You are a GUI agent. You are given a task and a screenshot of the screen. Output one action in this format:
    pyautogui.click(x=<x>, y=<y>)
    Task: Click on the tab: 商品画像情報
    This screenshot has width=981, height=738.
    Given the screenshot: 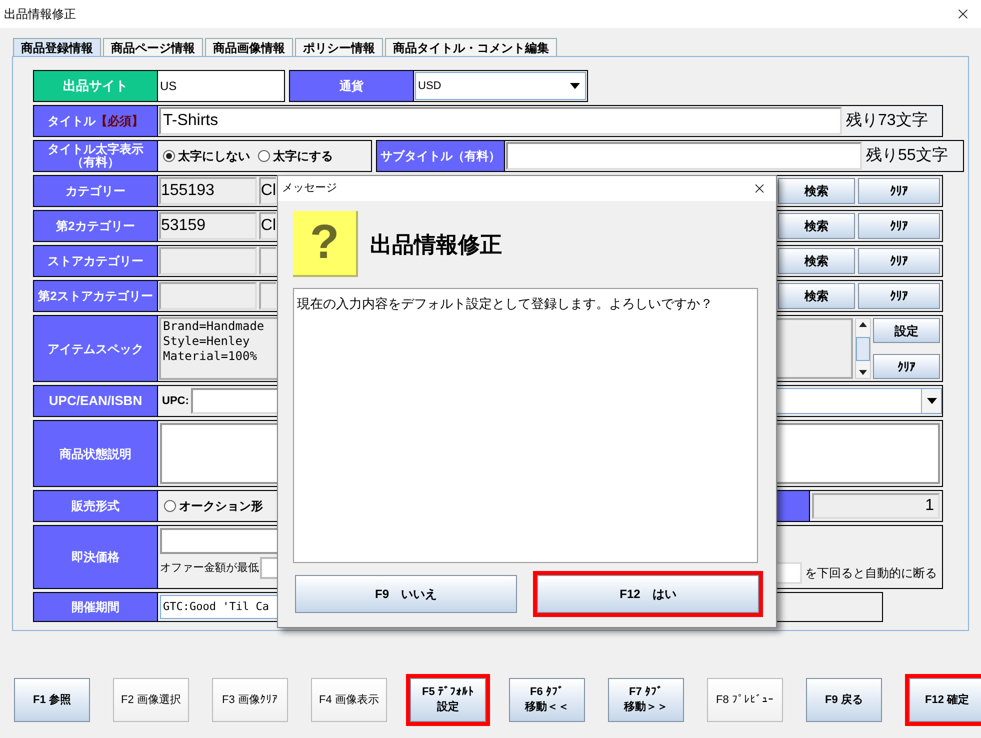 What is the action you would take?
    pyautogui.click(x=249, y=47)
    